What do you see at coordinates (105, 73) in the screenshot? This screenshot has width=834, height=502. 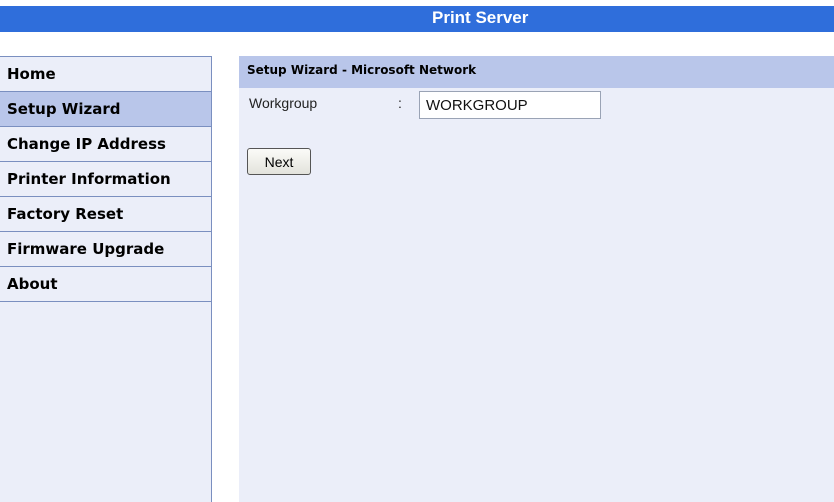 I see `sidebar-item-home: Home` at bounding box center [105, 73].